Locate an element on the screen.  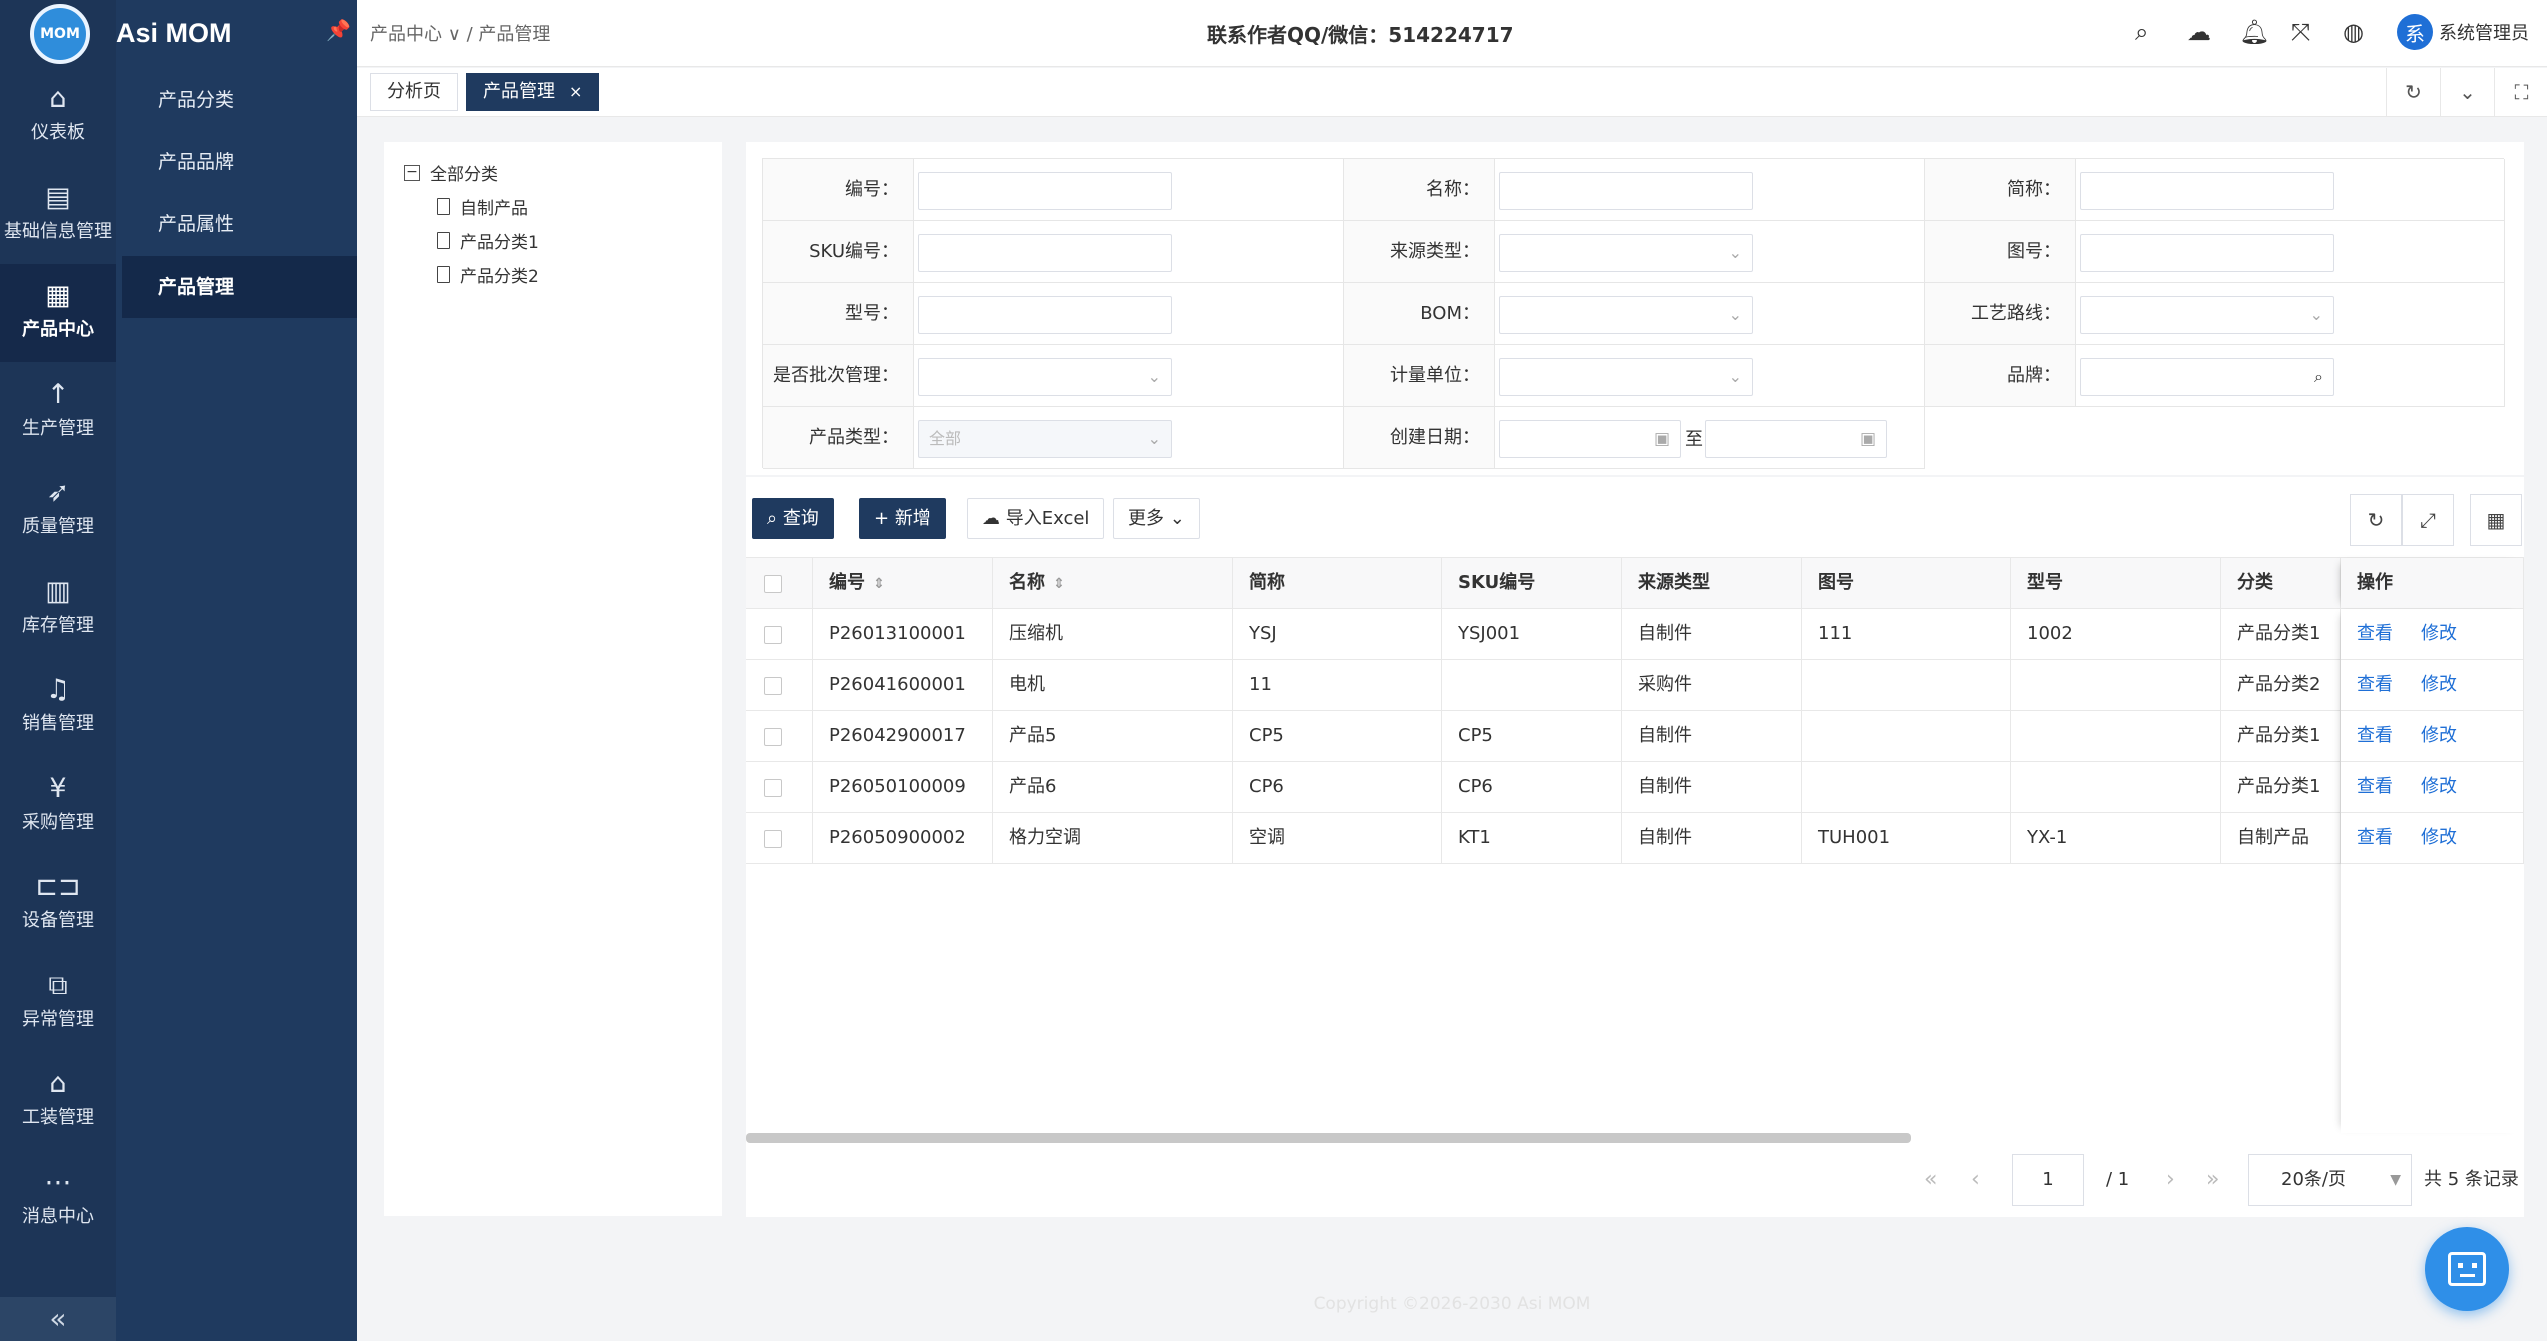
collapse-icon: − is located at coordinates (412, 172).